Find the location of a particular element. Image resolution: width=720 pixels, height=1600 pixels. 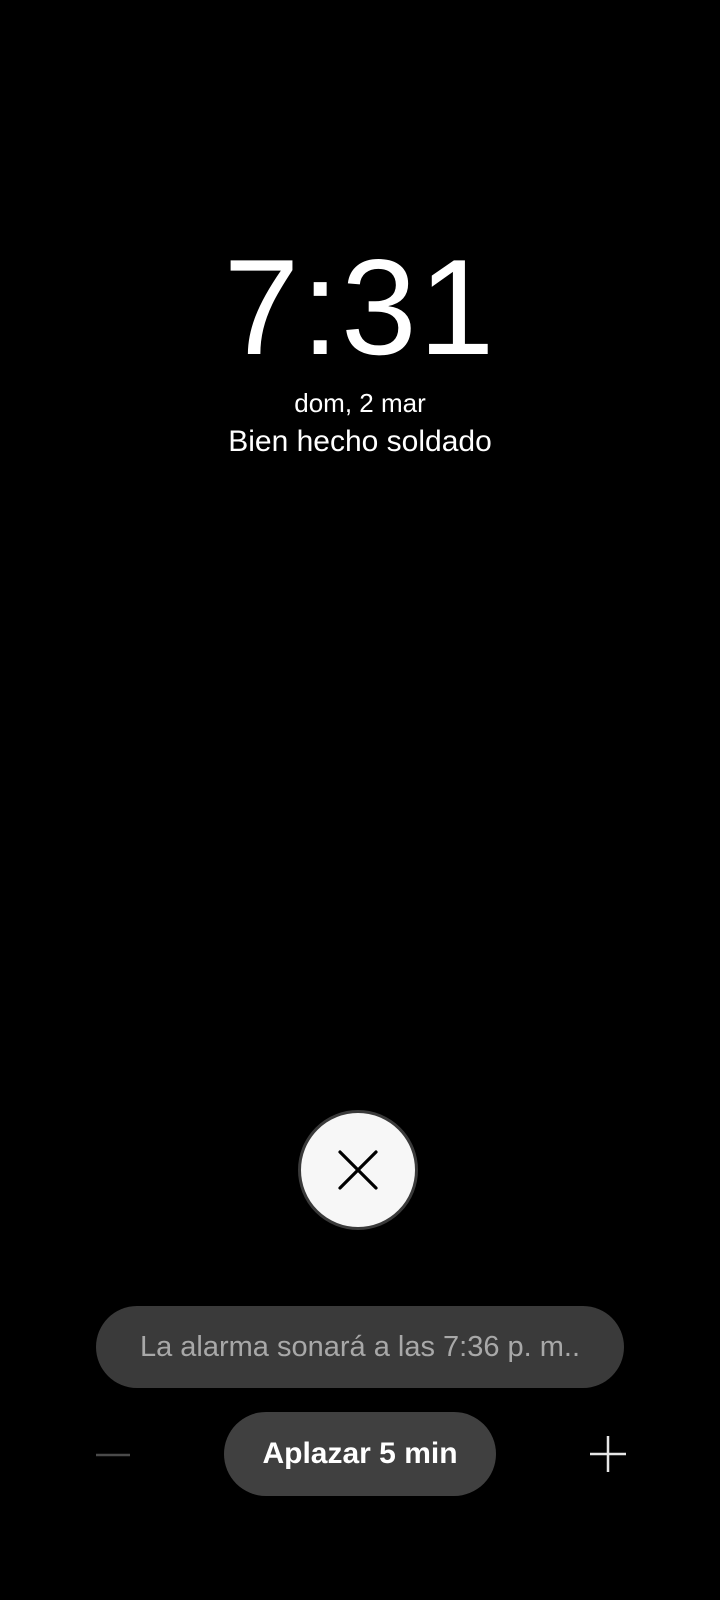

close-icon is located at coordinates (358, 1170).